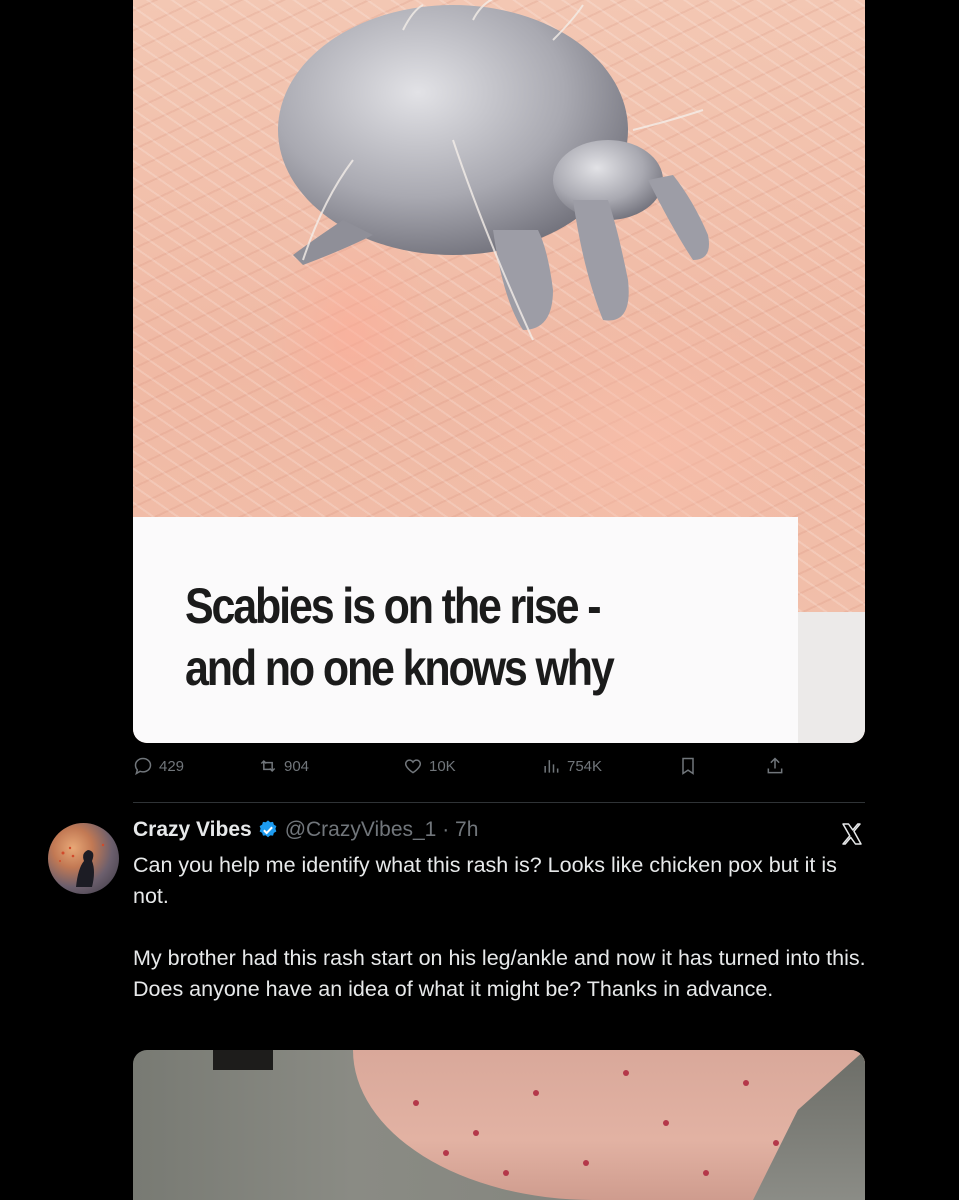 This screenshot has height=1200, width=959. I want to click on rash-photo-dark-object, so click(243, 1060).